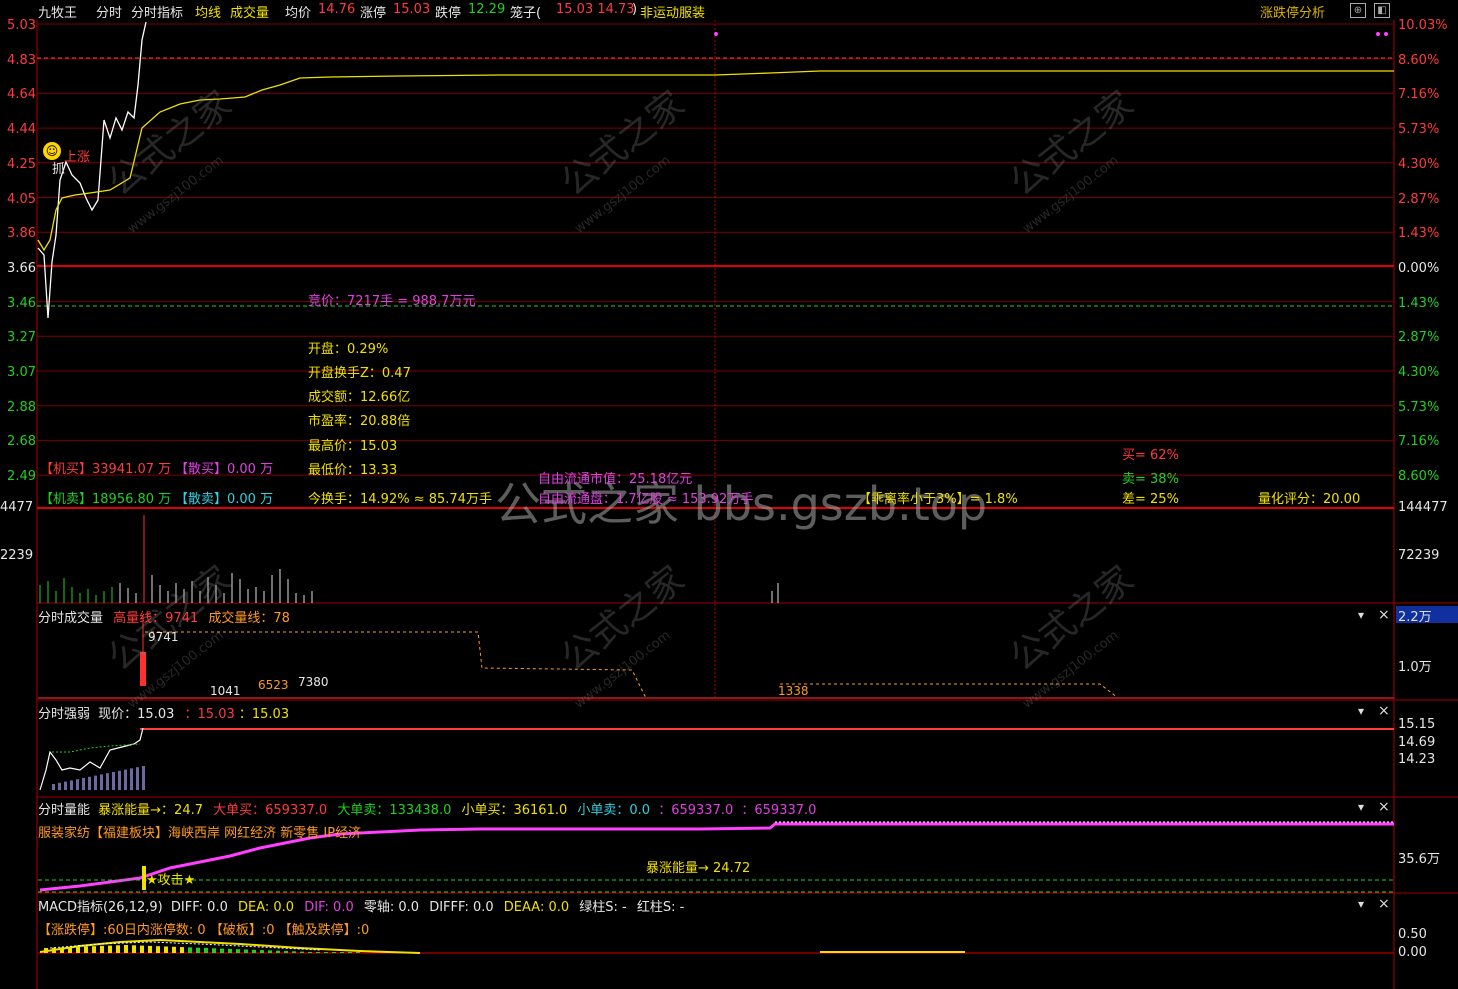 This screenshot has height=989, width=1458. What do you see at coordinates (1150, 455) in the screenshot?
I see `buy-ratio: 买= 62%` at bounding box center [1150, 455].